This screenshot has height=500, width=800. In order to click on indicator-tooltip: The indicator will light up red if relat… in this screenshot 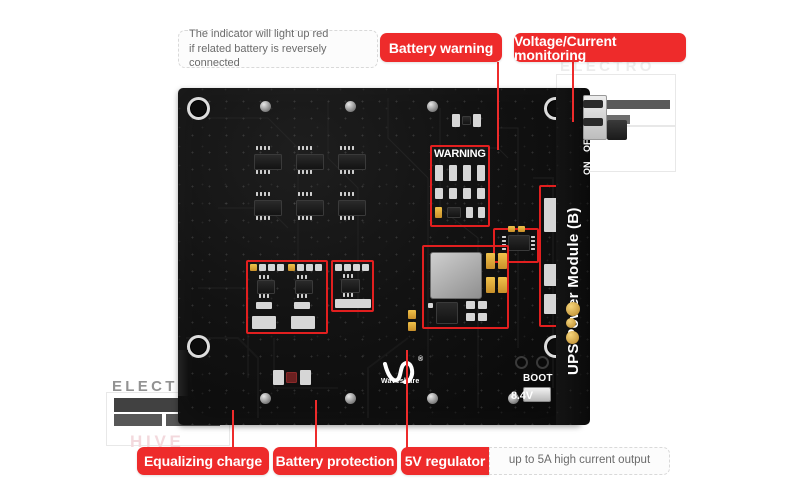, I will do `click(278, 48)`.